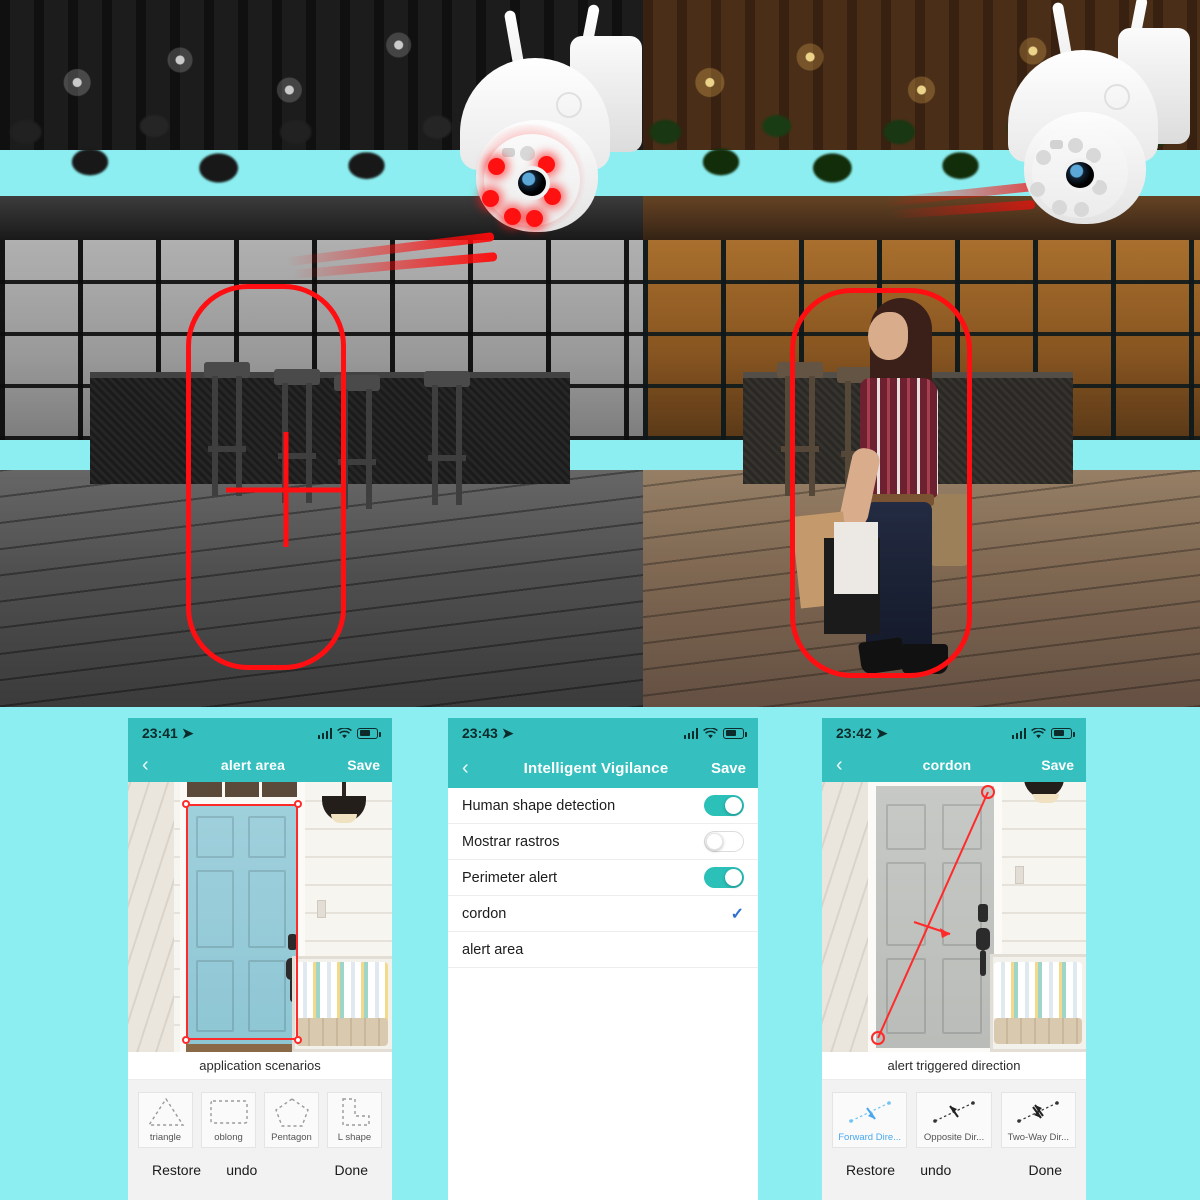 The width and height of the screenshot is (1200, 1200). Describe the element at coordinates (160, 733) in the screenshot. I see `status-time: 23:41` at that location.